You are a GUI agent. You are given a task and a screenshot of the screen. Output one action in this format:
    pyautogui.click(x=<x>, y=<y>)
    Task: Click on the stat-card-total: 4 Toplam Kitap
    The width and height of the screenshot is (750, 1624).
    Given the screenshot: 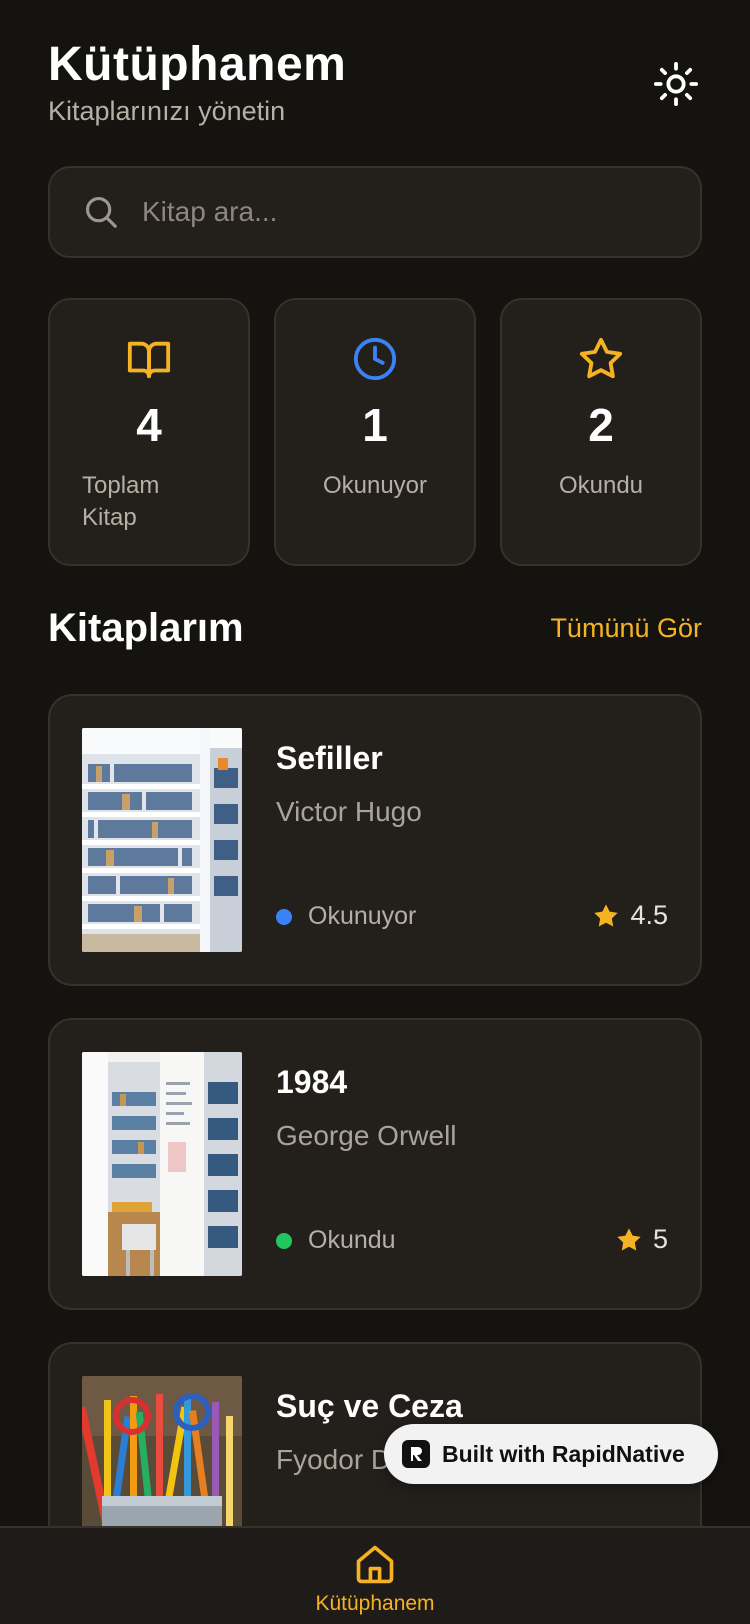 What is the action you would take?
    pyautogui.click(x=149, y=432)
    